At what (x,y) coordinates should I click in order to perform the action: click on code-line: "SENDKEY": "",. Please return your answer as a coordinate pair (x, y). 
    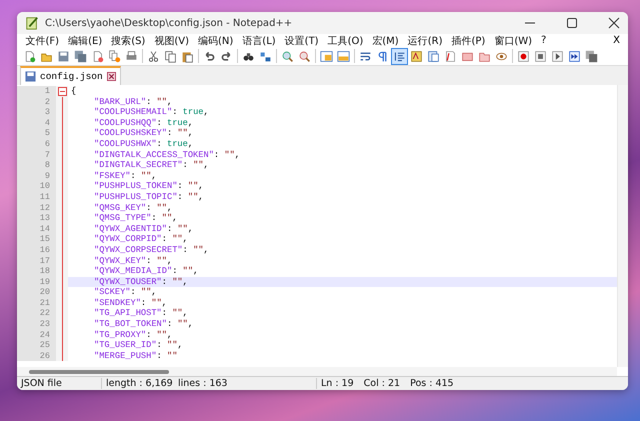
    Looking at the image, I should click on (130, 303).